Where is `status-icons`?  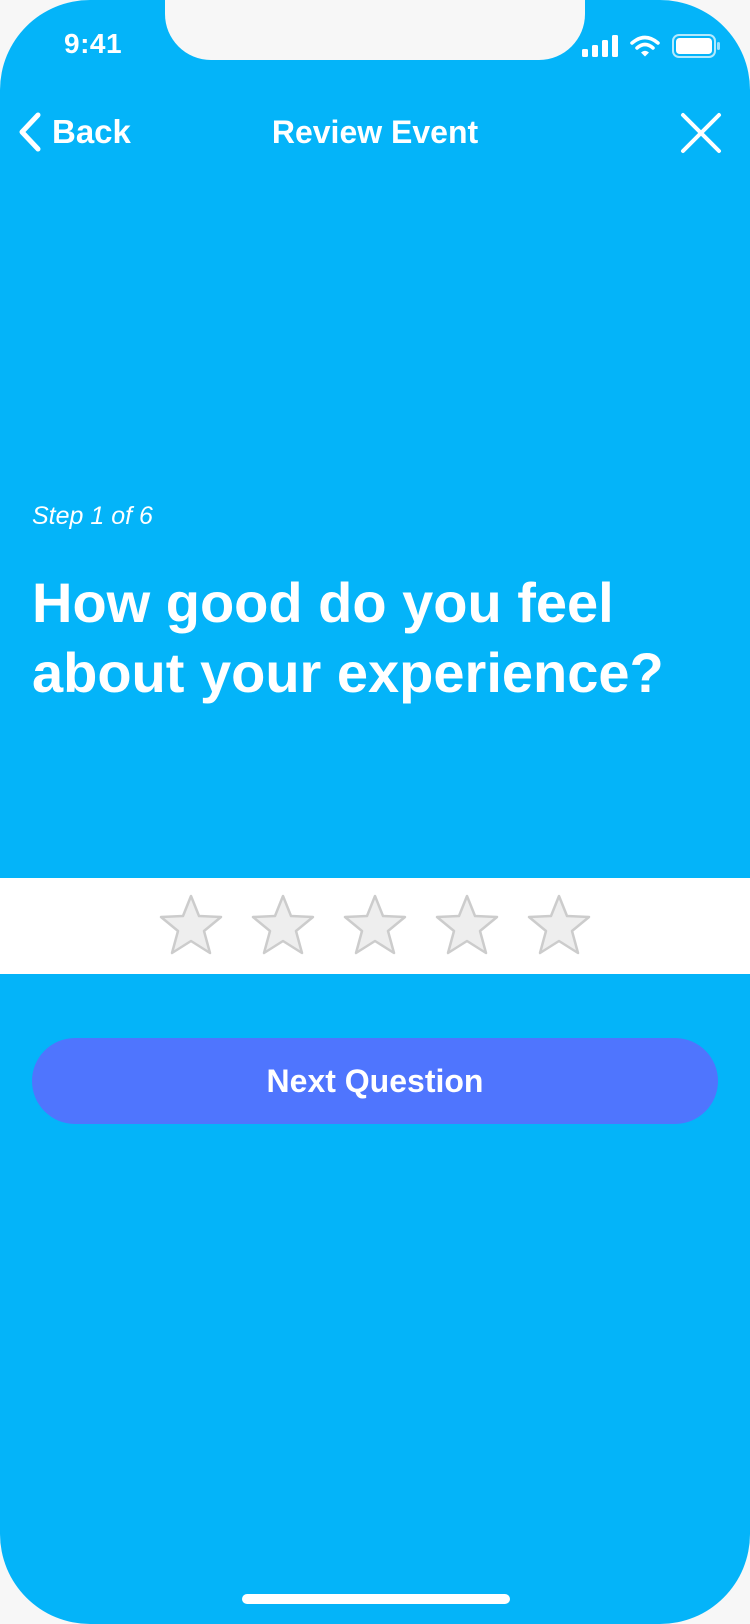 status-icons is located at coordinates (651, 46).